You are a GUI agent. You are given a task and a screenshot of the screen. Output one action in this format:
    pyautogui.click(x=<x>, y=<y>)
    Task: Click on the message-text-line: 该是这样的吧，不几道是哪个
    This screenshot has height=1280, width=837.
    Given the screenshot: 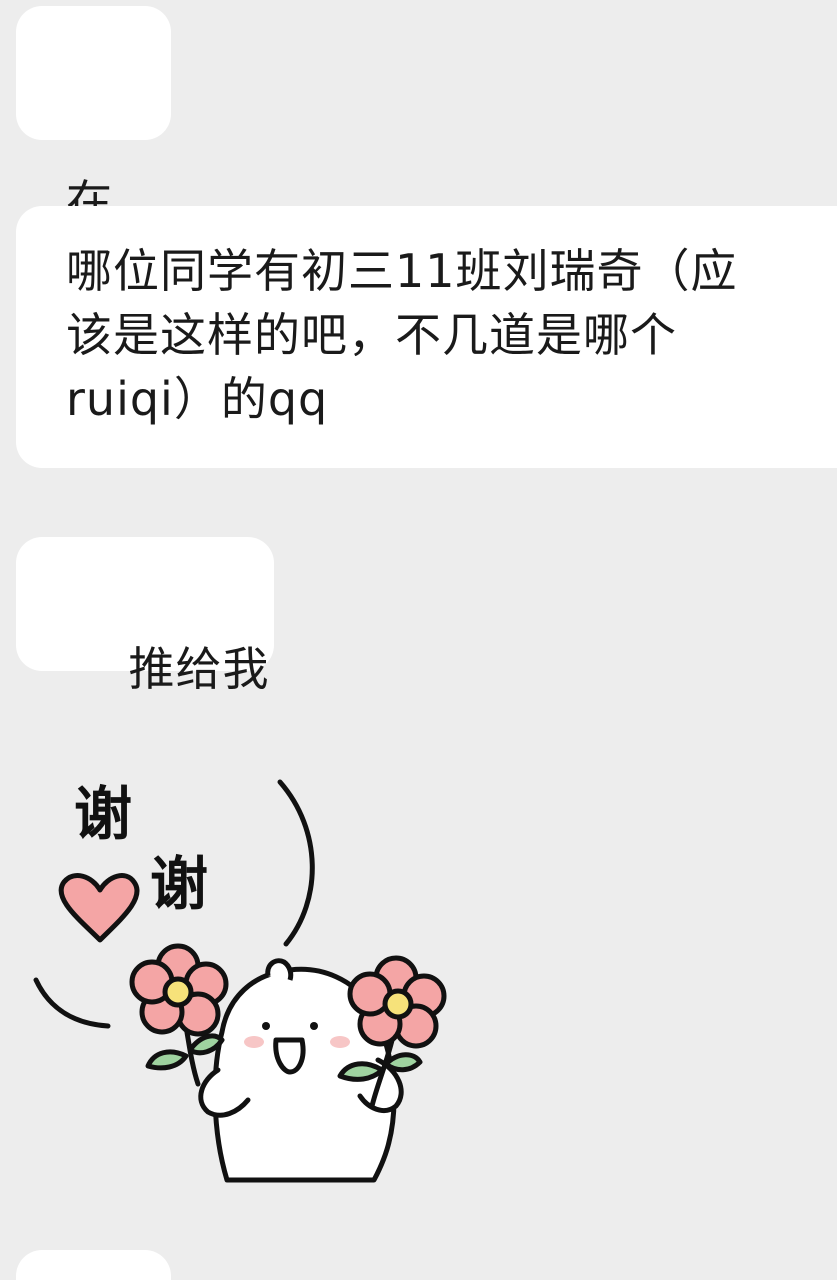 What is the action you would take?
    pyautogui.click(x=371, y=335)
    